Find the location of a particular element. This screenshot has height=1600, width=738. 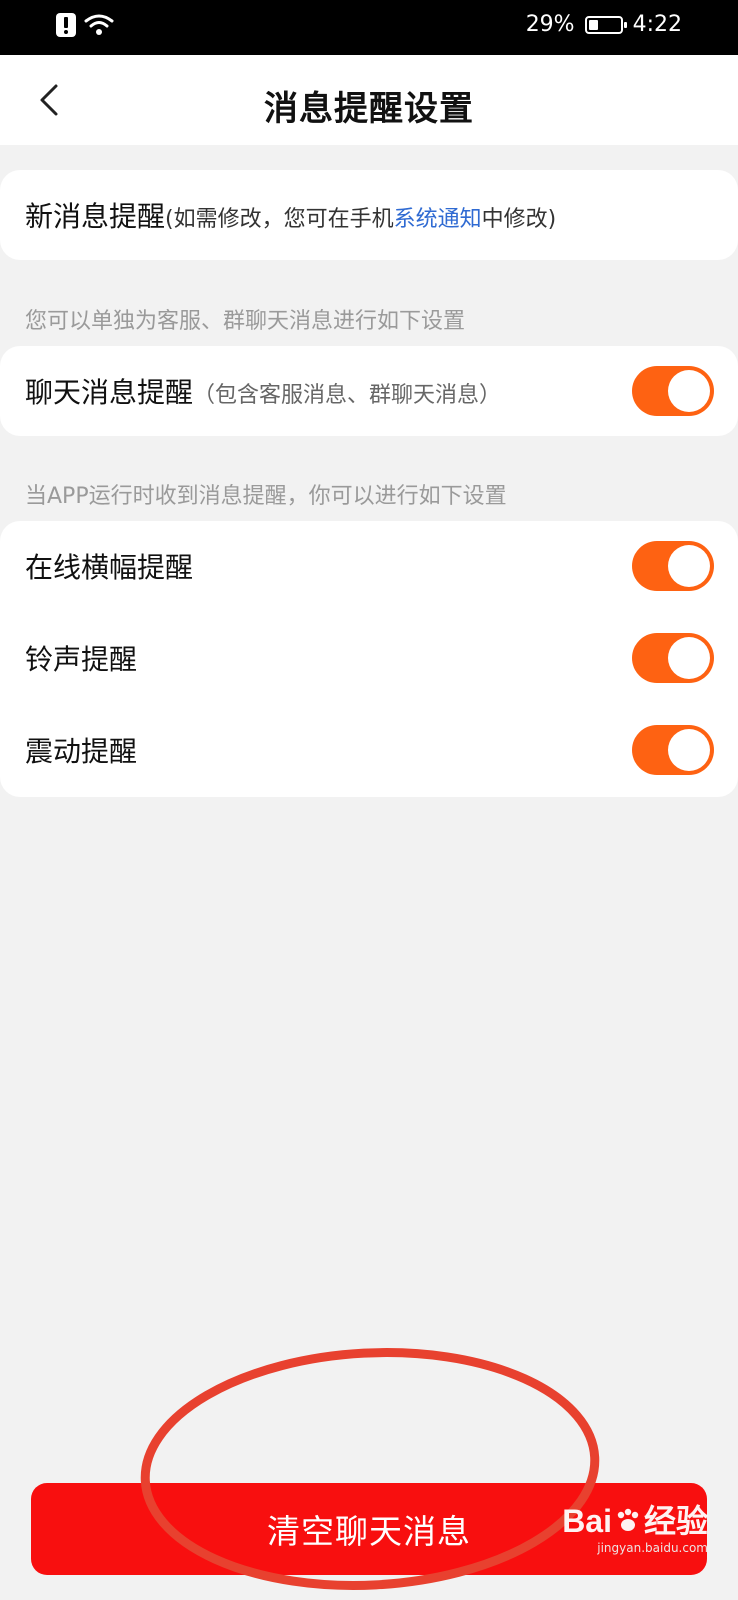

vibration-reminder-label: 震动提醒 is located at coordinates (81, 751).